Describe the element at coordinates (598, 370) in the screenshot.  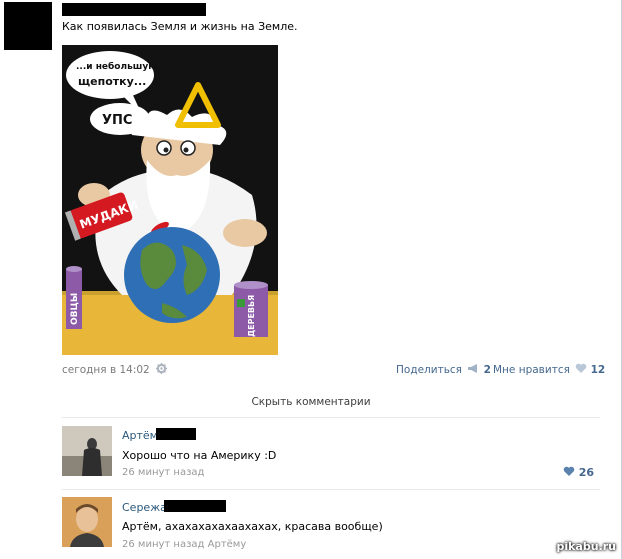
I see `like-count: 12` at that location.